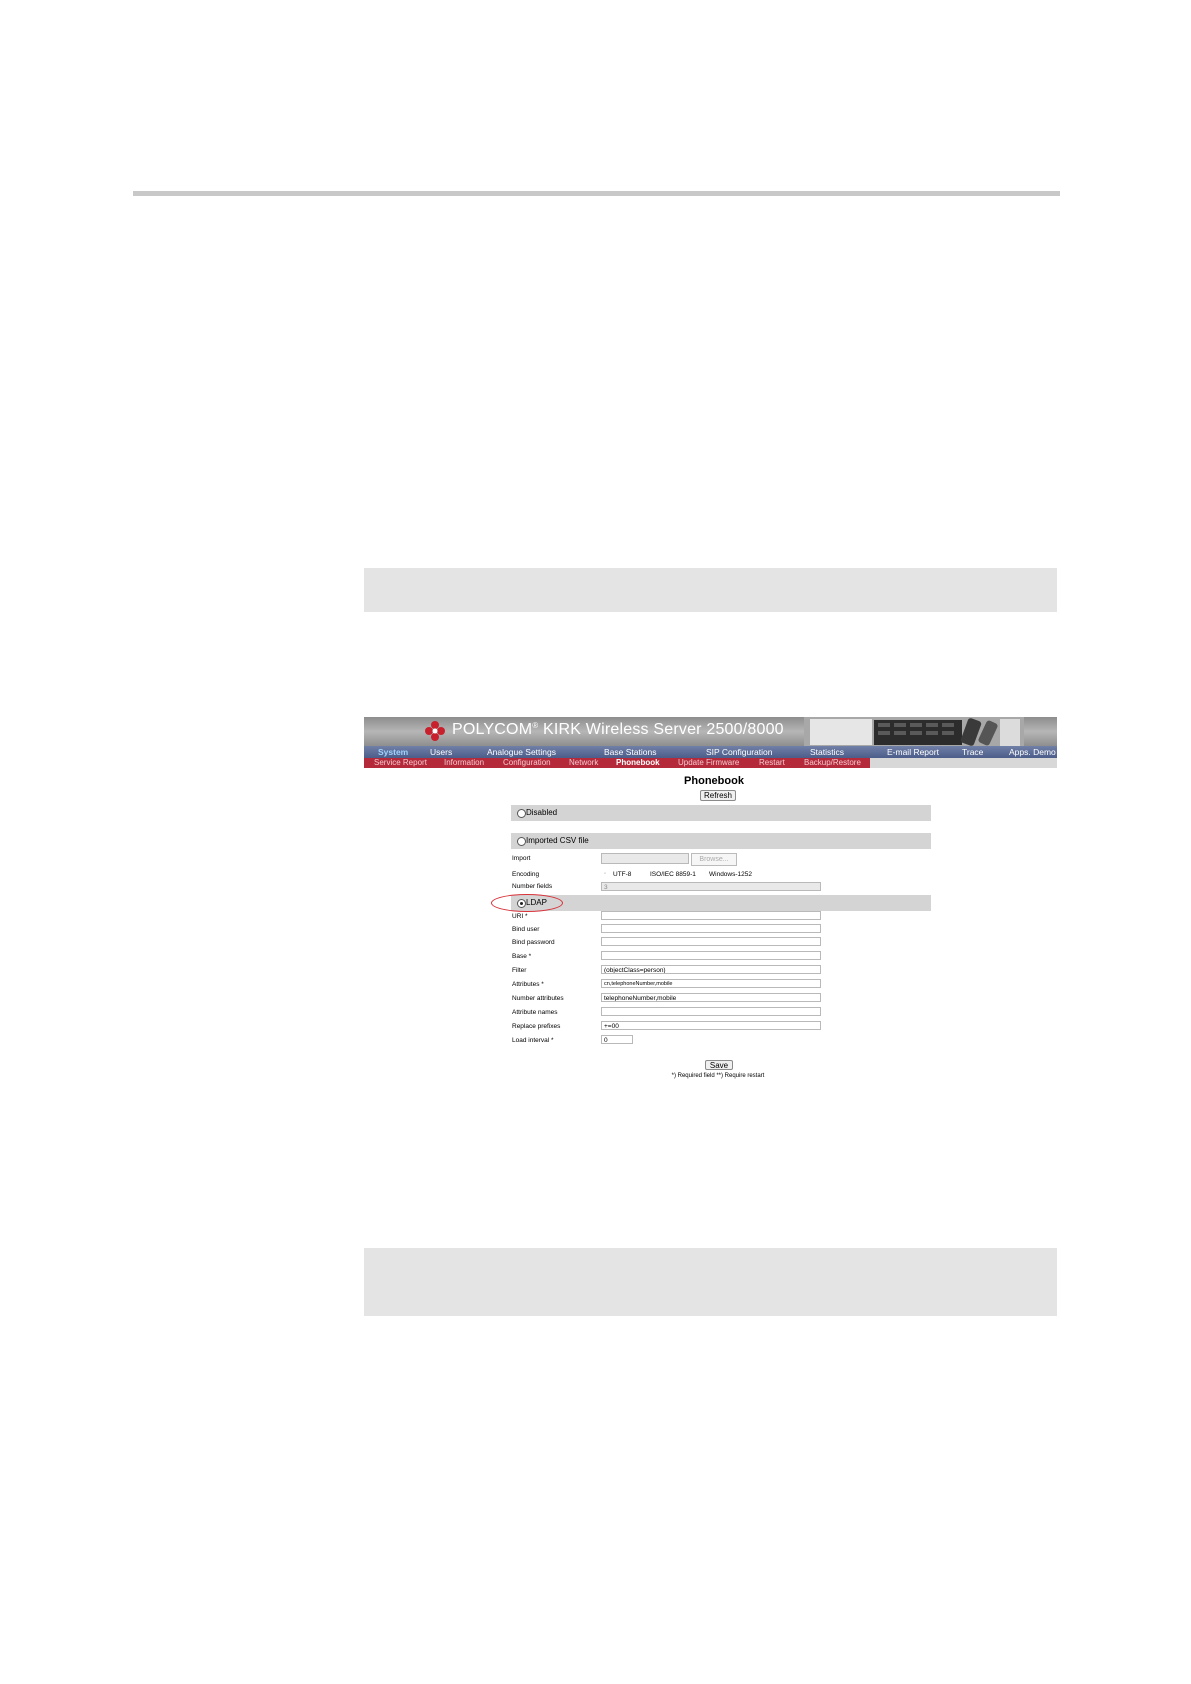 The height and width of the screenshot is (1684, 1191). I want to click on encoding-radio-utf8-icon: ◦, so click(605, 874).